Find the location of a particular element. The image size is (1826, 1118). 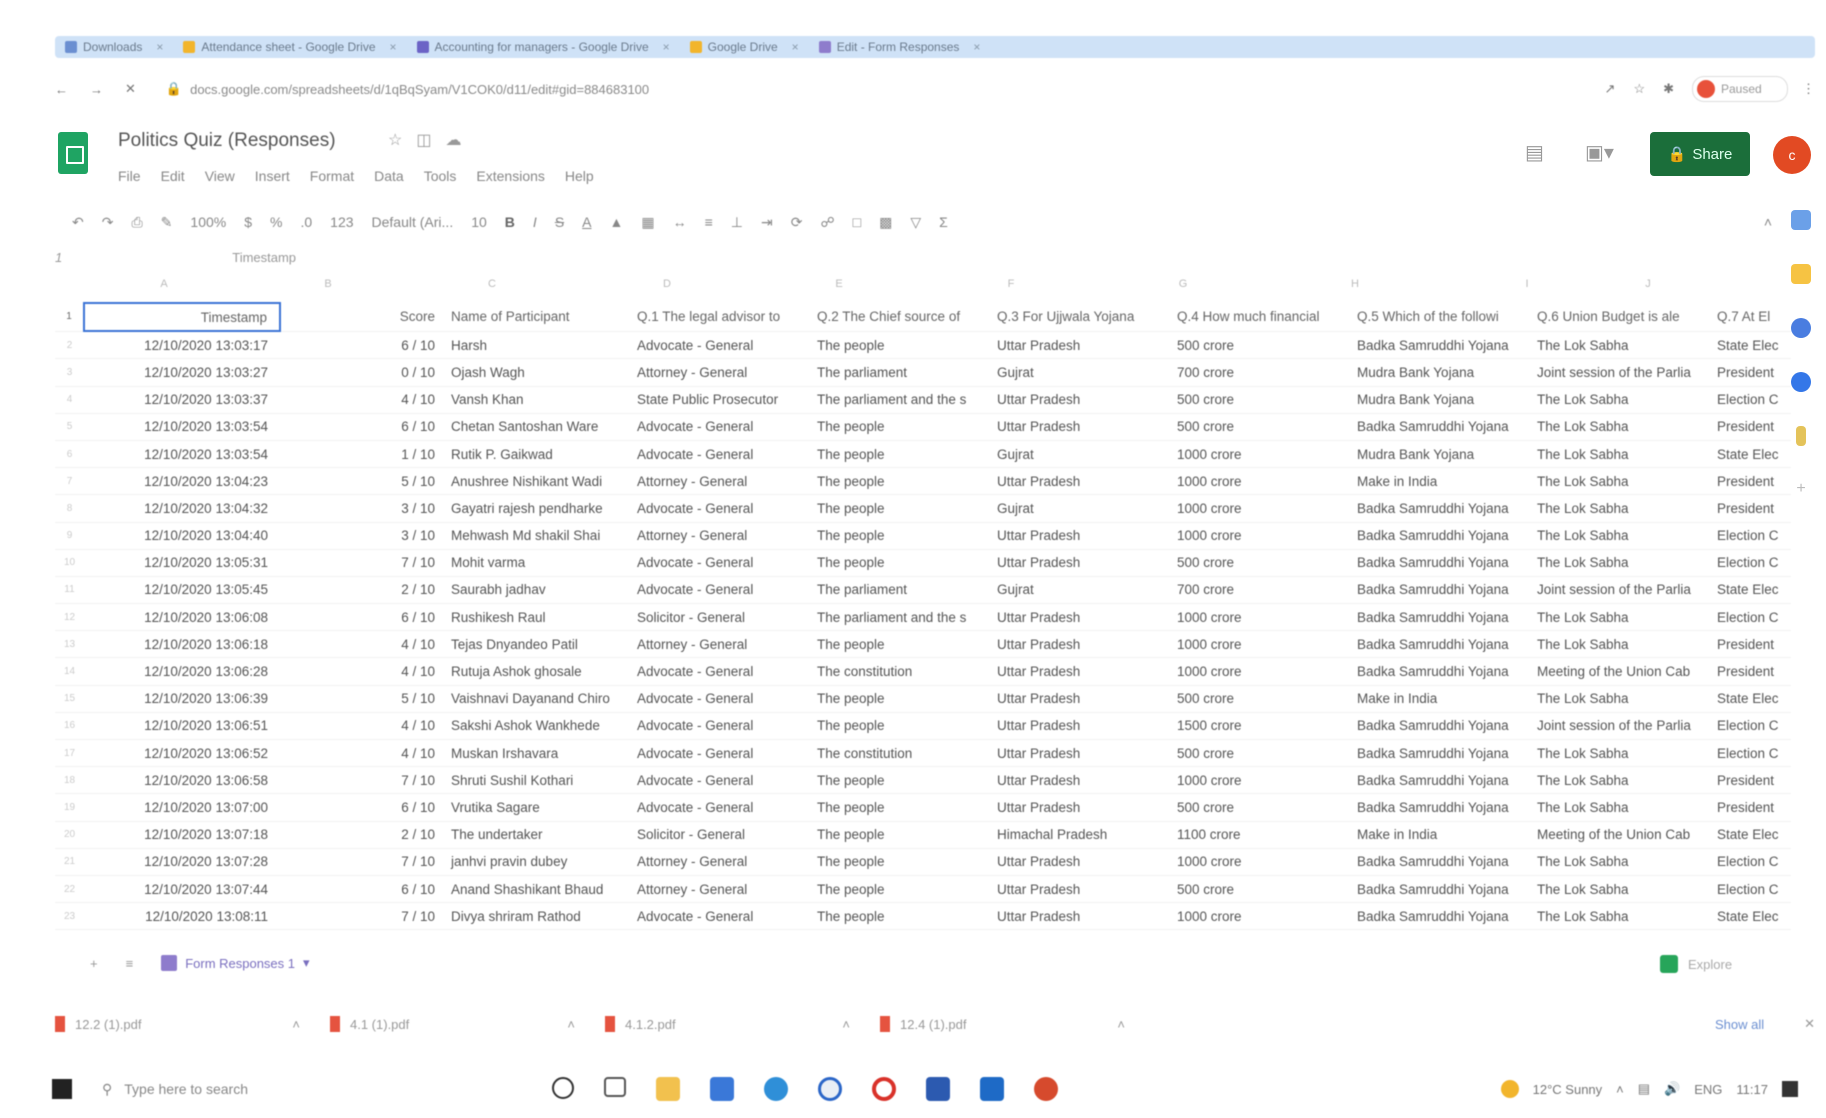

table-cell: 0 / 10 is located at coordinates (363, 372).